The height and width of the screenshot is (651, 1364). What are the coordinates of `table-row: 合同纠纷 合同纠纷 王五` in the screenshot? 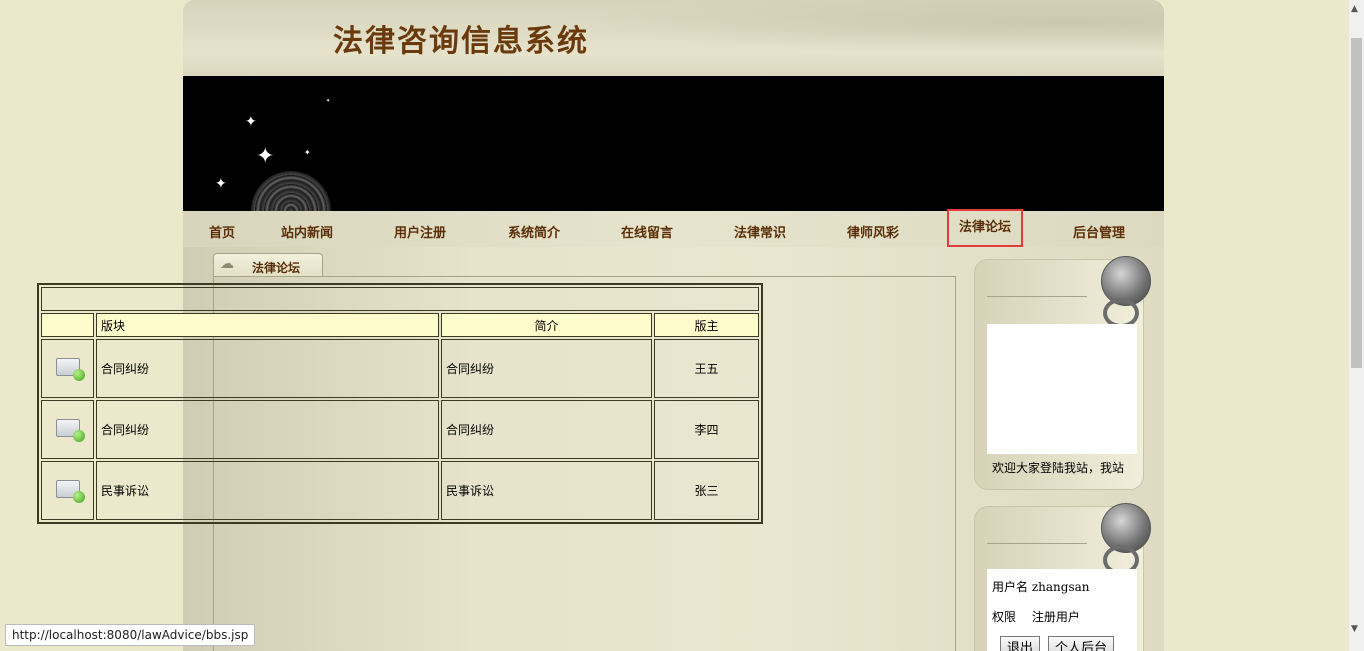 It's located at (400, 368).